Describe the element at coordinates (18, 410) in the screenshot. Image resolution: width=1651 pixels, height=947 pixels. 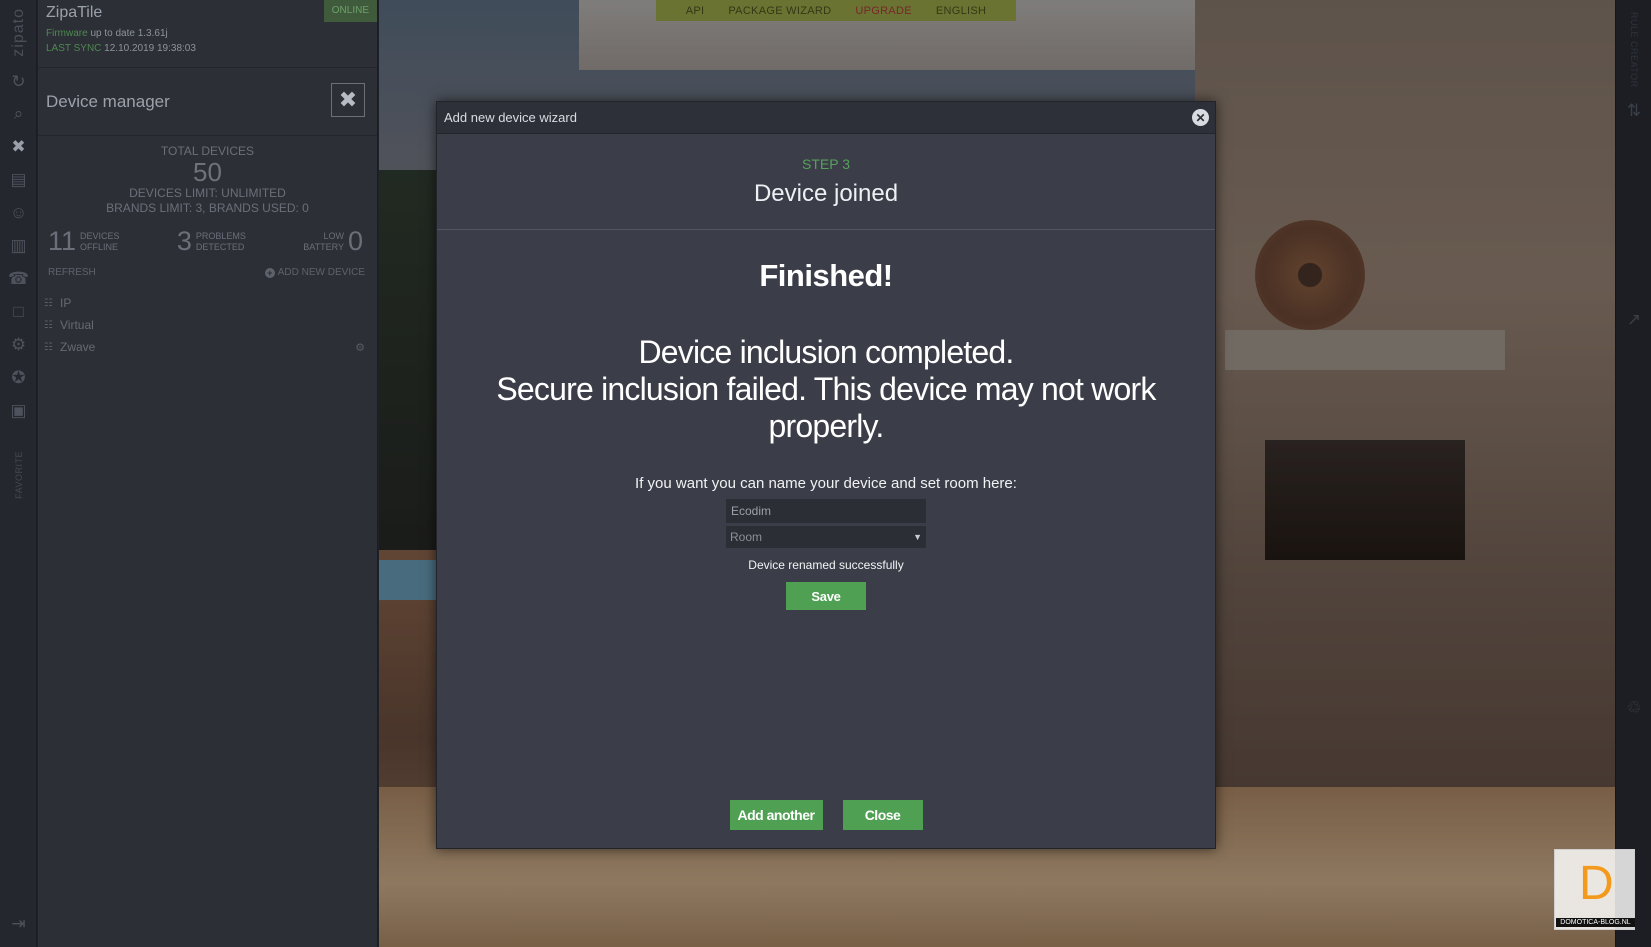
I see `notes-icon: ▣` at that location.